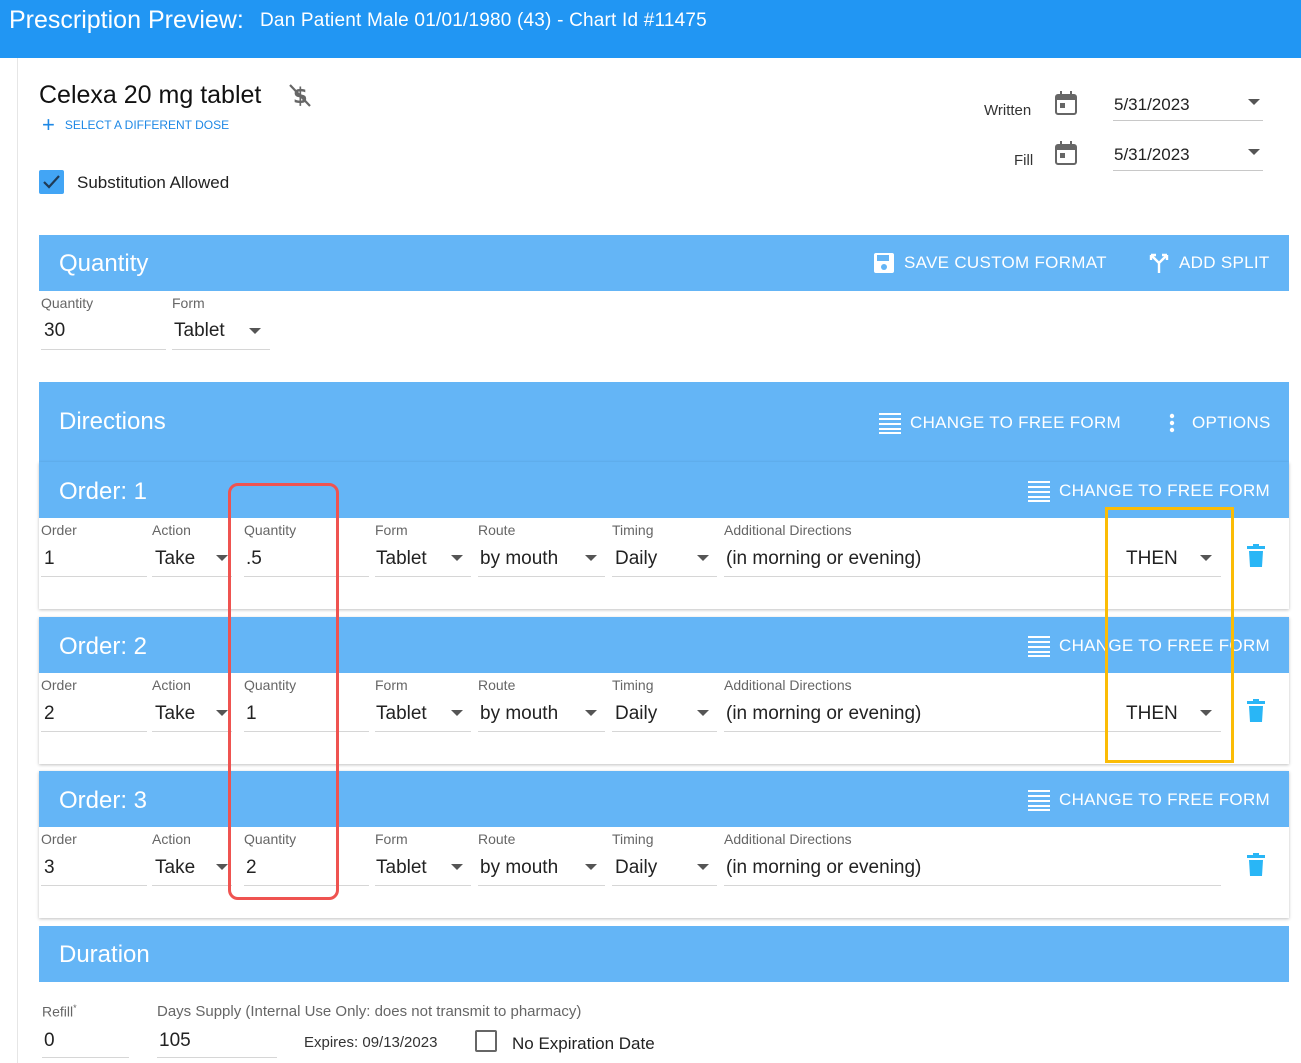 The height and width of the screenshot is (1063, 1301). Describe the element at coordinates (1159, 263) in the screenshot. I see `split-icon` at that location.